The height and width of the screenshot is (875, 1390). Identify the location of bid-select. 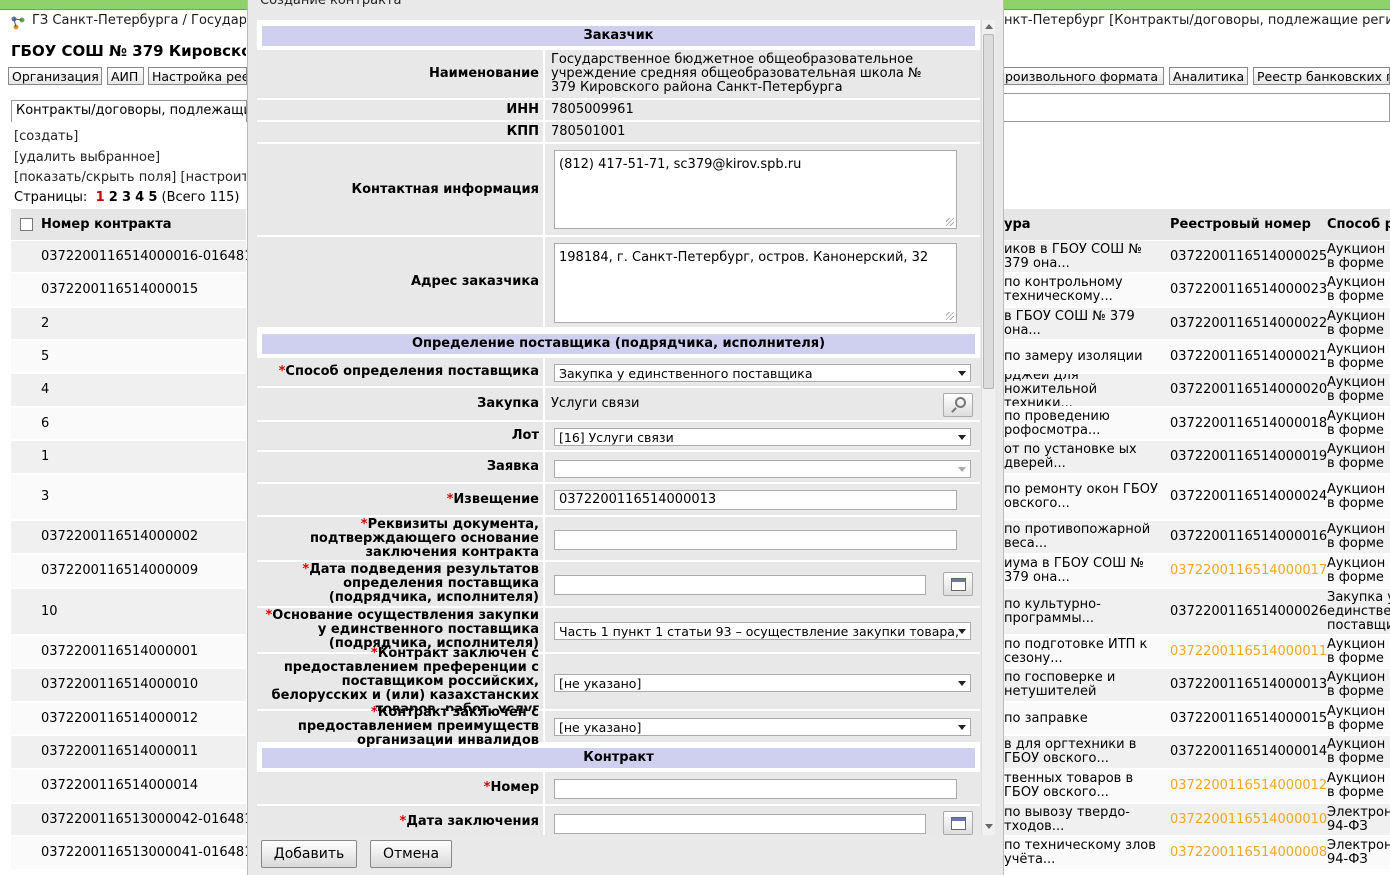
(762, 469).